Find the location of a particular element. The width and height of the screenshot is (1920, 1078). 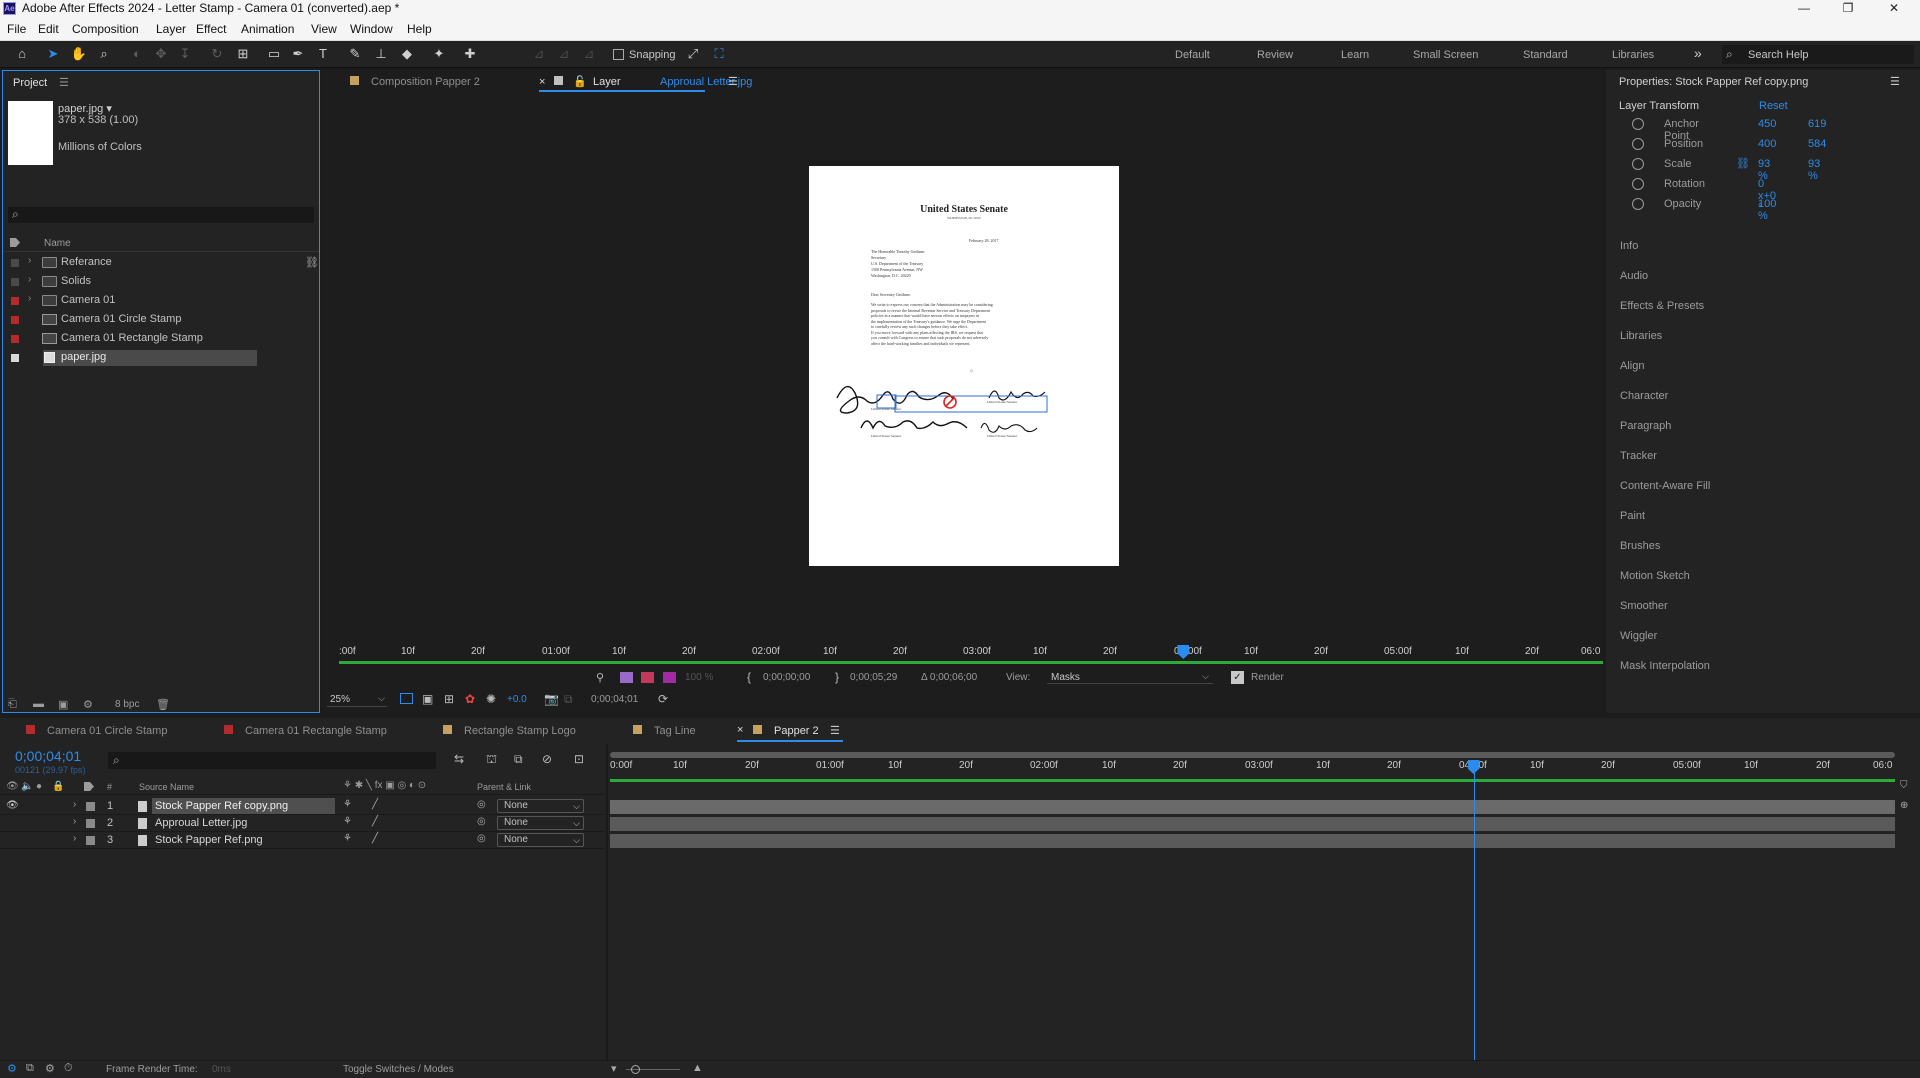

adjust-settings-icon: ⚙ is located at coordinates (88, 704).